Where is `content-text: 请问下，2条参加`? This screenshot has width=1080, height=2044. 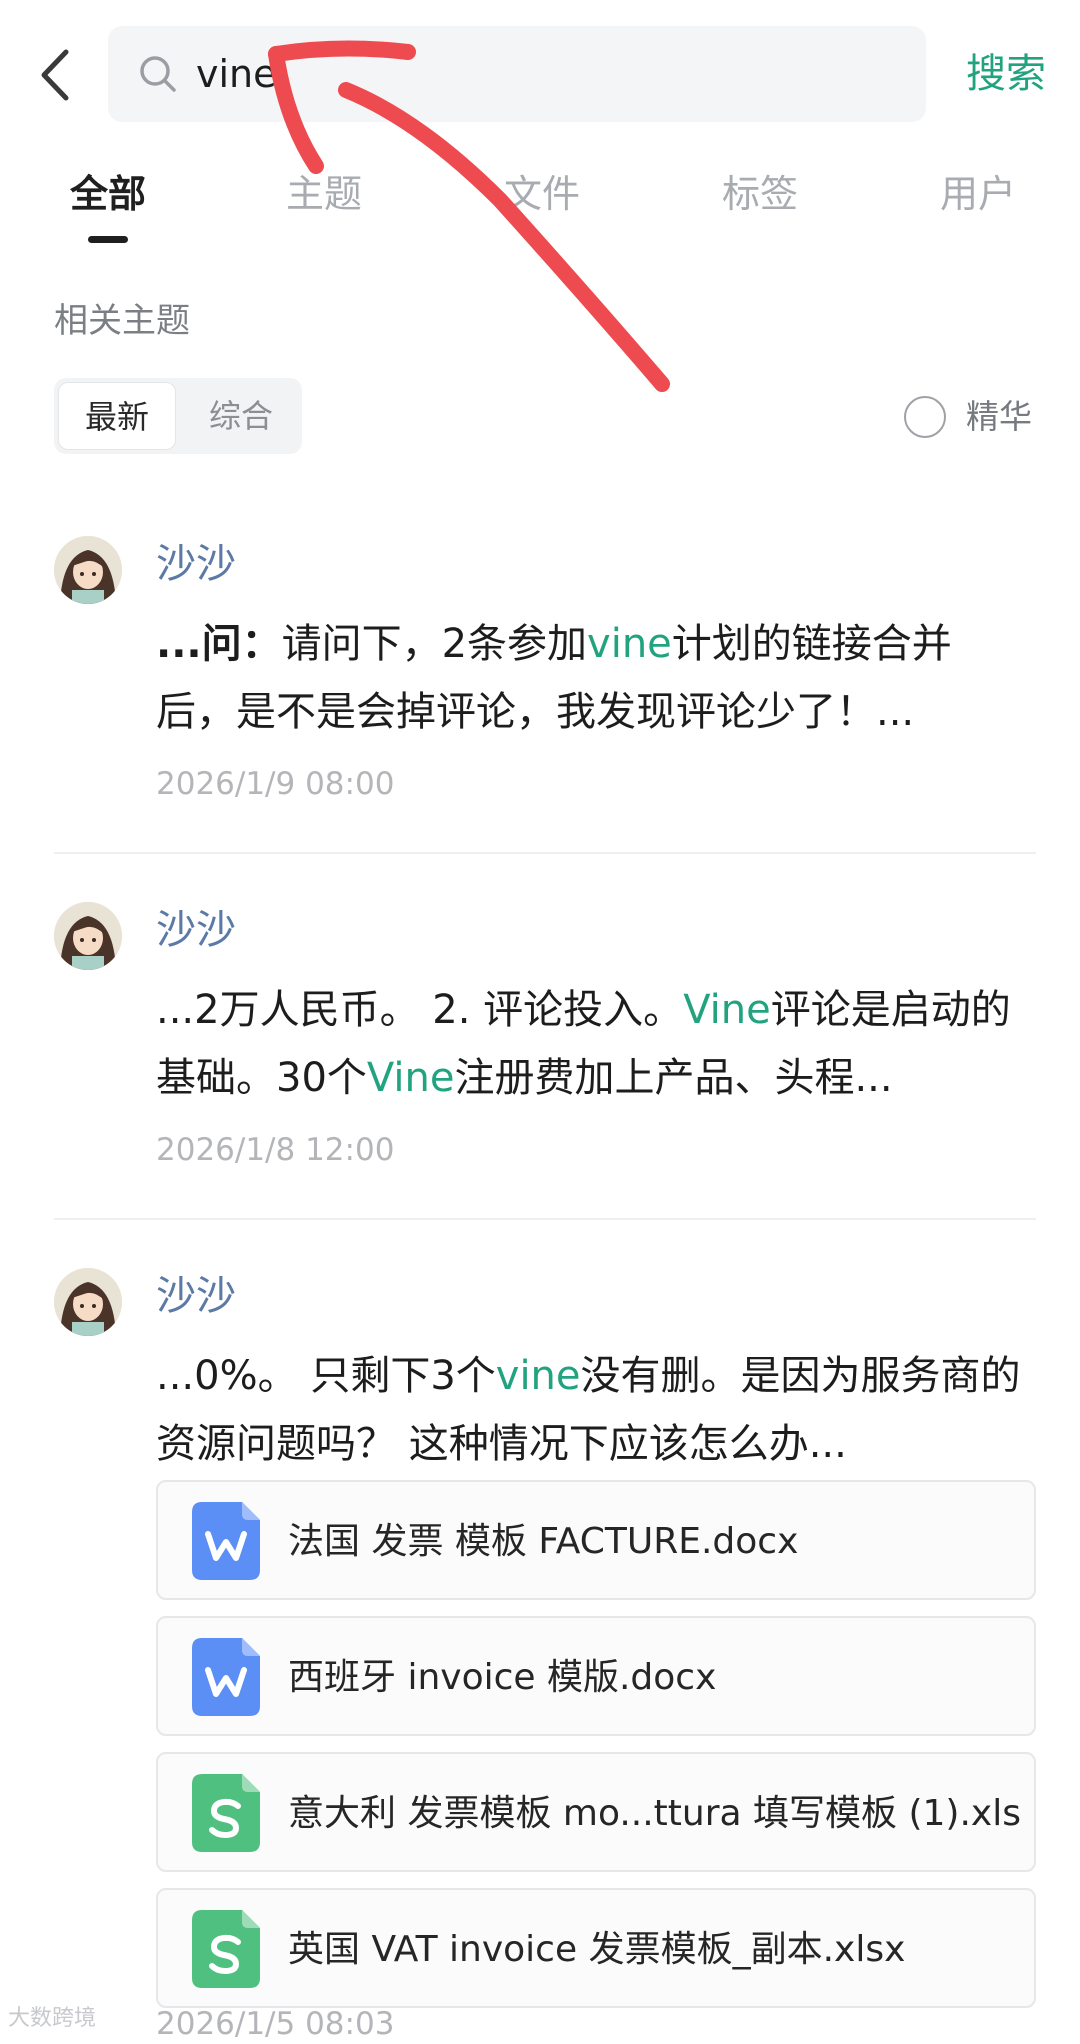
content-text: 请问下，2条参加 is located at coordinates (434, 644).